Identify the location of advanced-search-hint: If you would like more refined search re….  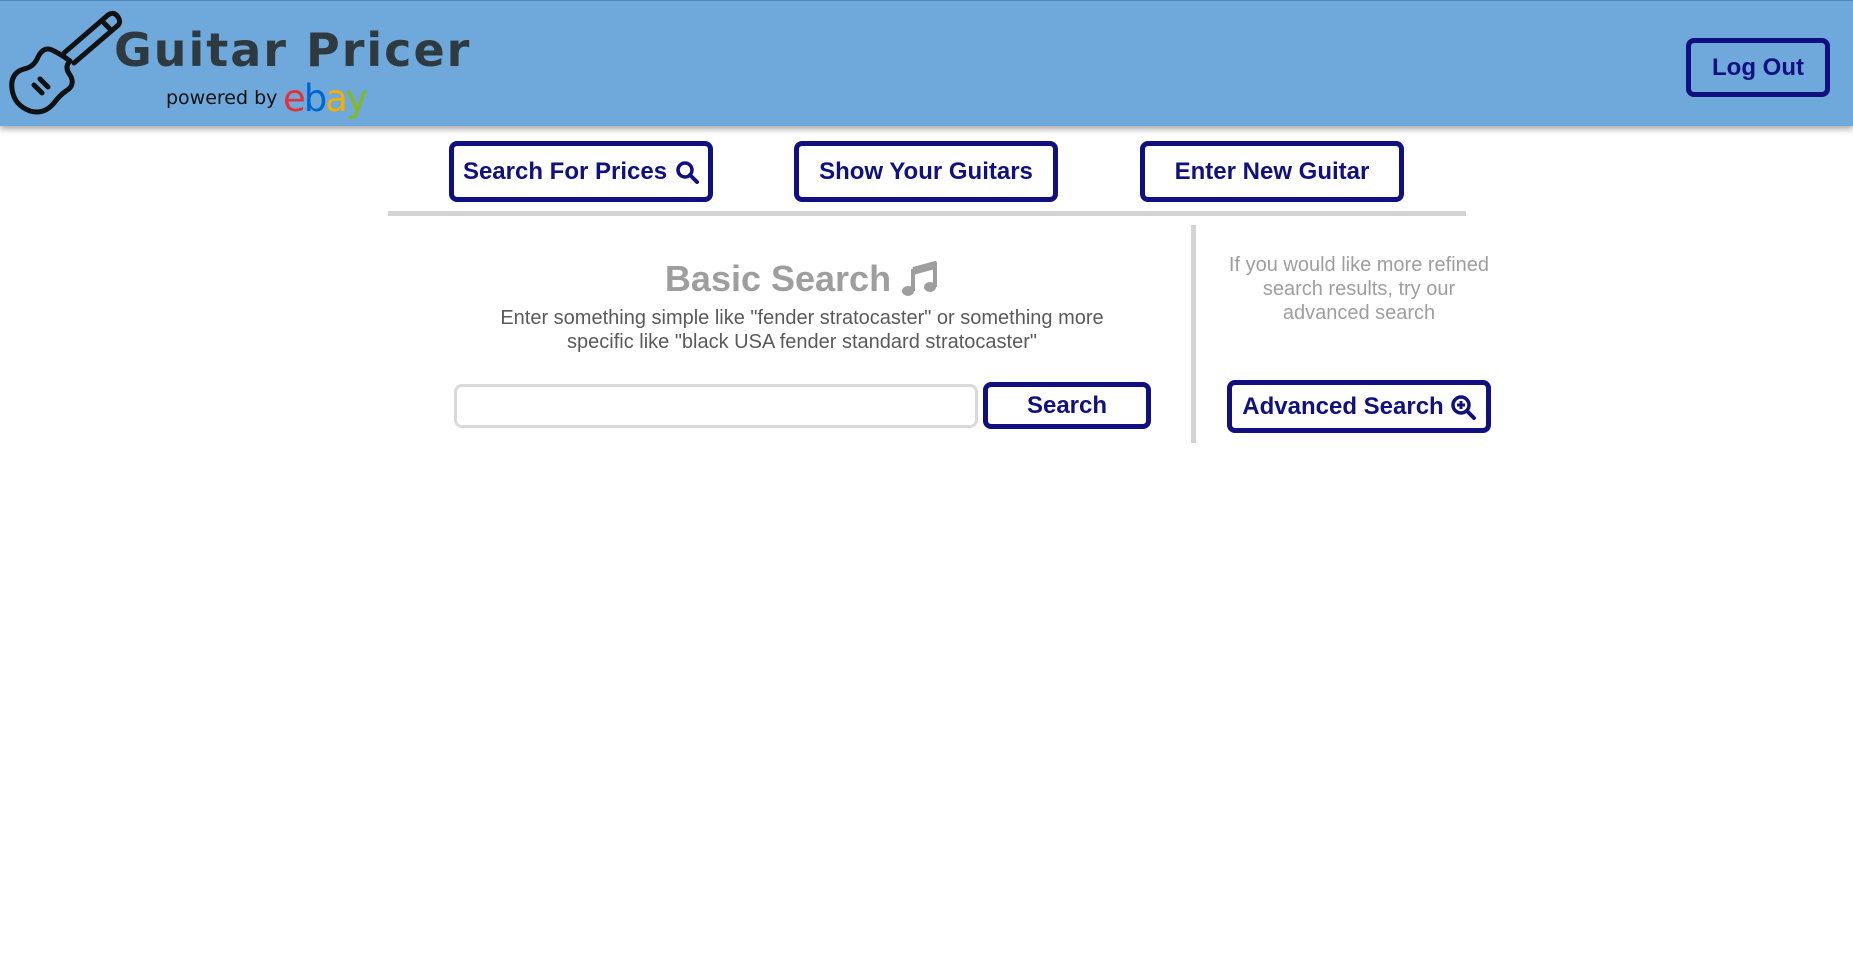
(1359, 289).